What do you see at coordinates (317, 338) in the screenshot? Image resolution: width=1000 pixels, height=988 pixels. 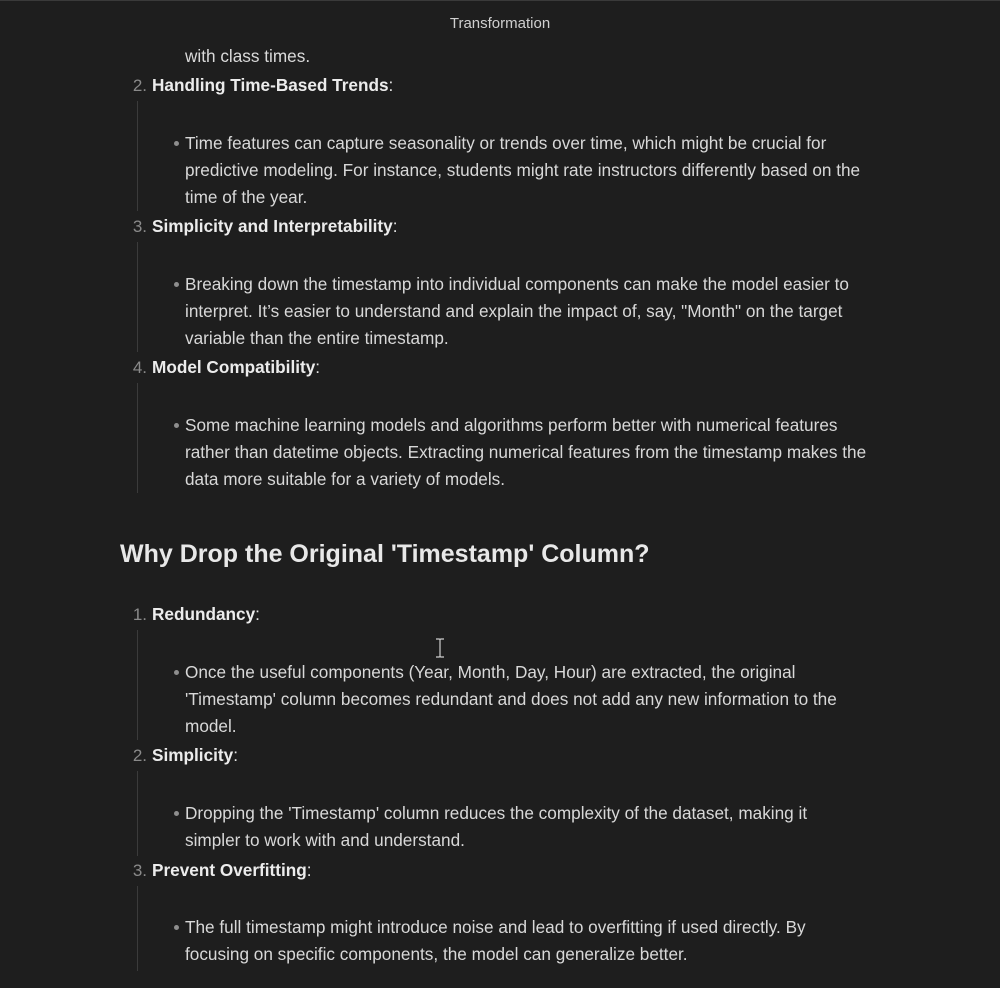 I see `bullet-line: variable than the entire timestamp.` at bounding box center [317, 338].